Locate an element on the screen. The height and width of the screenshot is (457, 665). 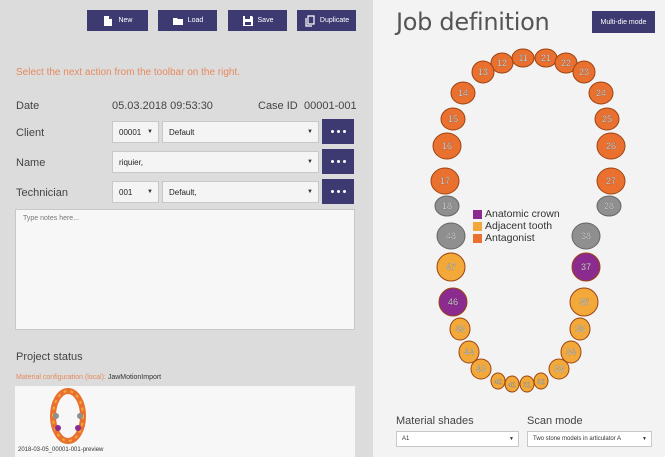
technician-label: Technician is located at coordinates (42, 193).